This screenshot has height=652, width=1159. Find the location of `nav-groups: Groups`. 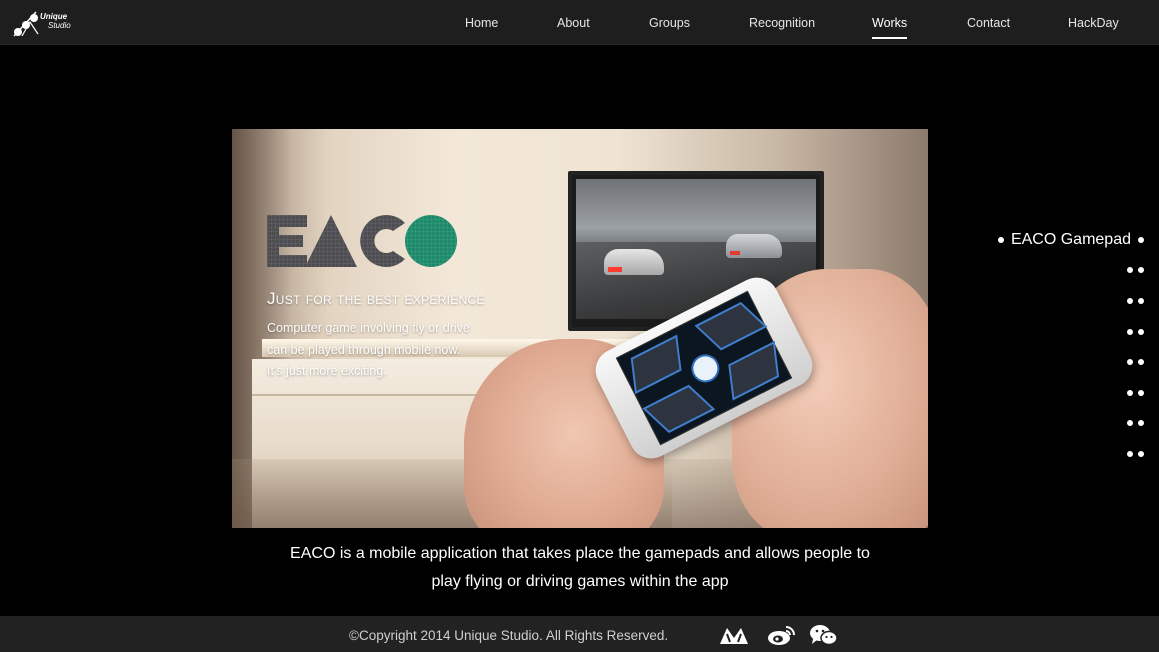

nav-groups: Groups is located at coordinates (669, 23).